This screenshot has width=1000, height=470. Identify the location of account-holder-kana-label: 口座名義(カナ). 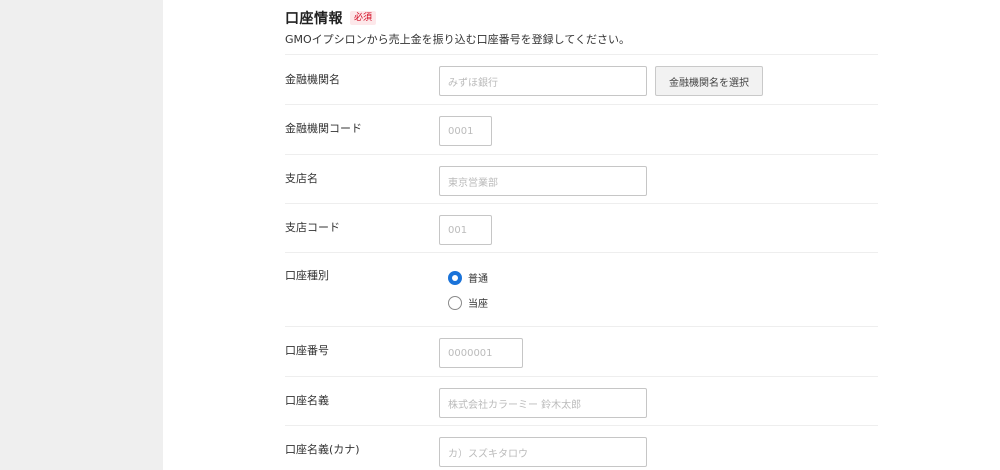
(322, 449).